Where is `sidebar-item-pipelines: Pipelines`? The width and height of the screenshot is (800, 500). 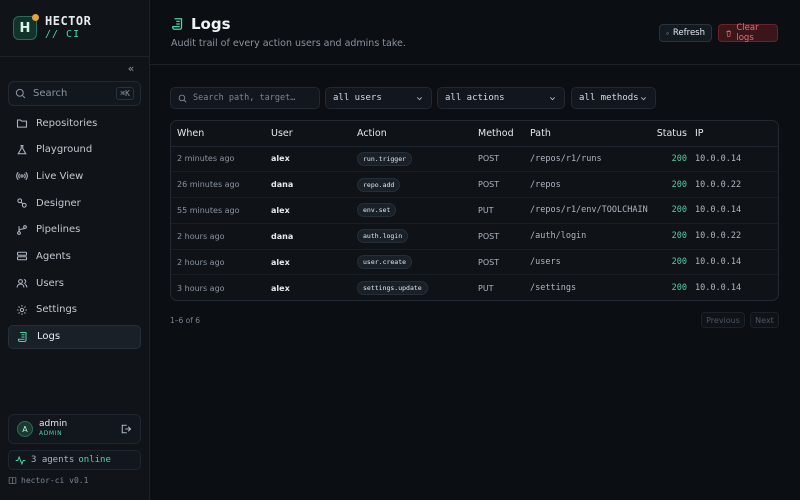 sidebar-item-pipelines: Pipelines is located at coordinates (74, 230).